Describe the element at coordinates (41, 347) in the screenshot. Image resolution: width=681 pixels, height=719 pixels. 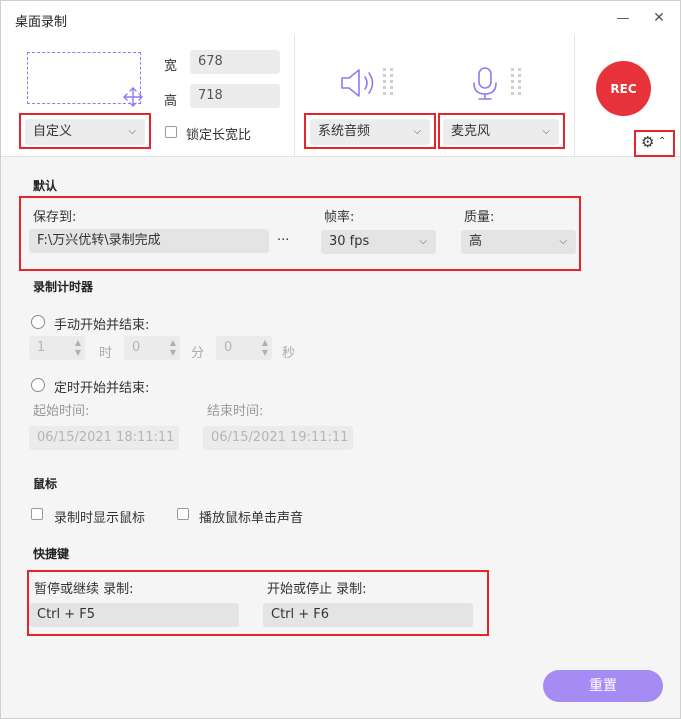
I see `hours-value: 1` at that location.